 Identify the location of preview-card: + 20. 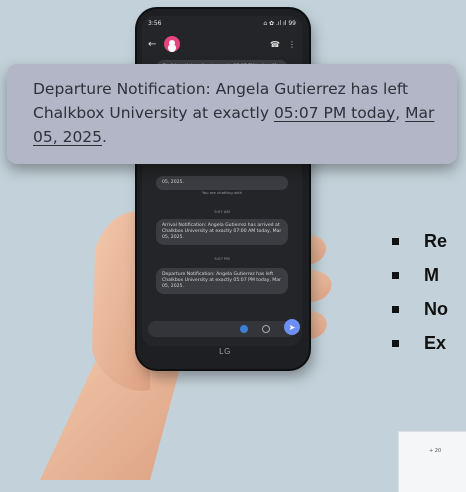
(432, 462).